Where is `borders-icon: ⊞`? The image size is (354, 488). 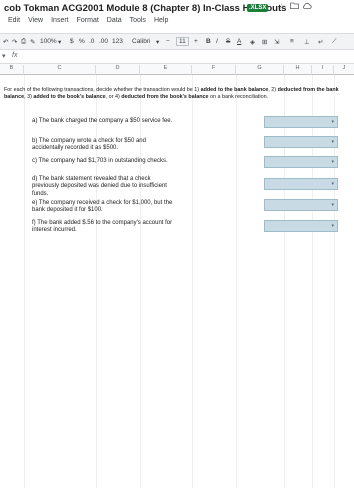 borders-icon: ⊞ is located at coordinates (264, 42).